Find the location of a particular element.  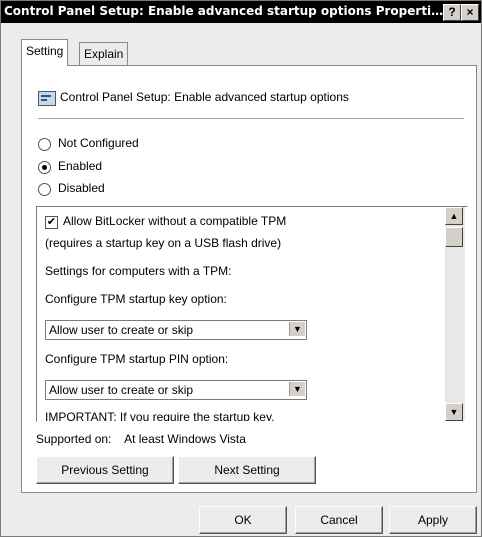

close-button: × is located at coordinates (470, 12).